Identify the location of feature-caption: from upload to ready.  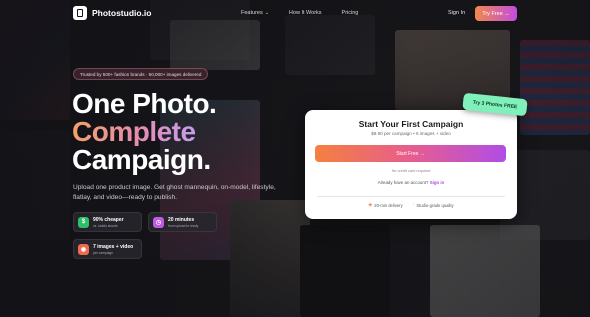
(183, 225).